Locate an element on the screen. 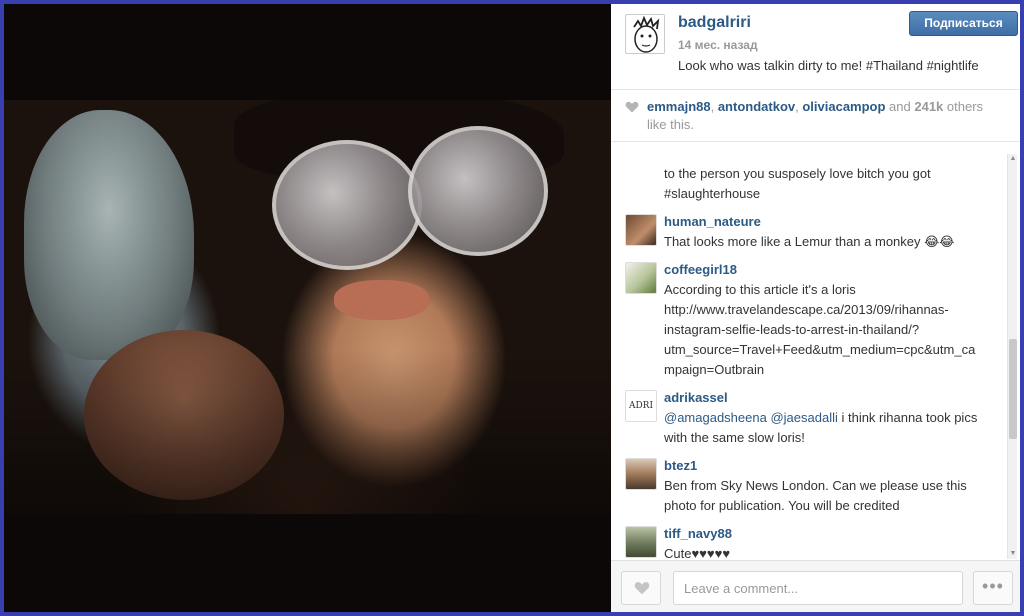 Image resolution: width=1024 pixels, height=616 pixels. like-button is located at coordinates (641, 588).